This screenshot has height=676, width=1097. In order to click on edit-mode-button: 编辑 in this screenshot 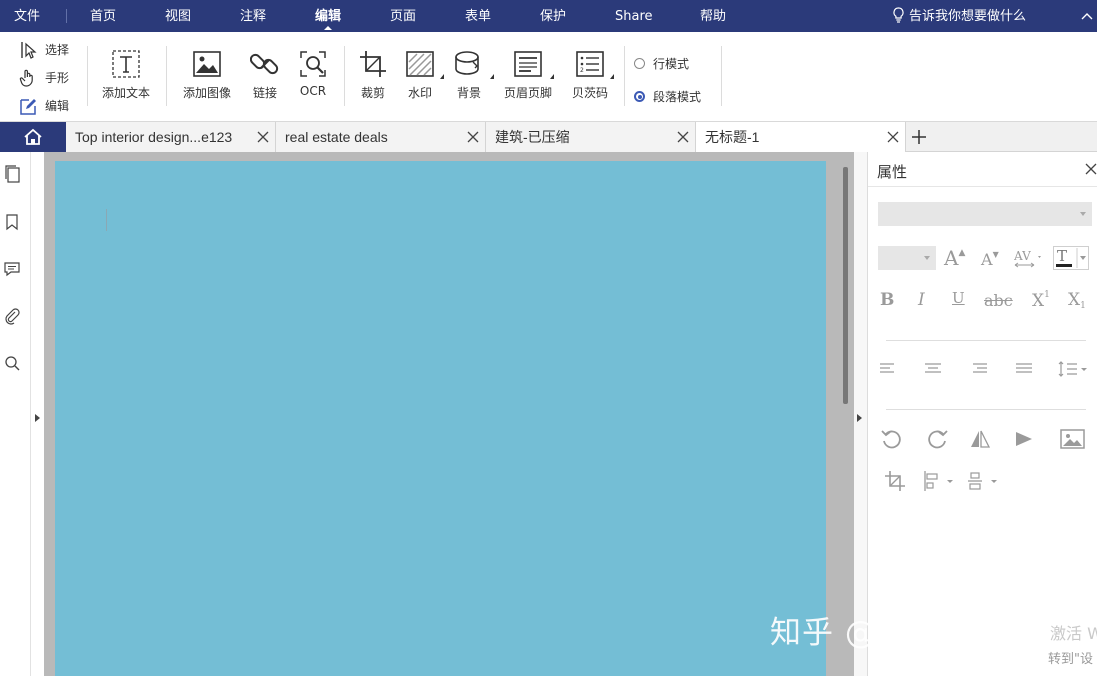, I will do `click(43, 106)`.